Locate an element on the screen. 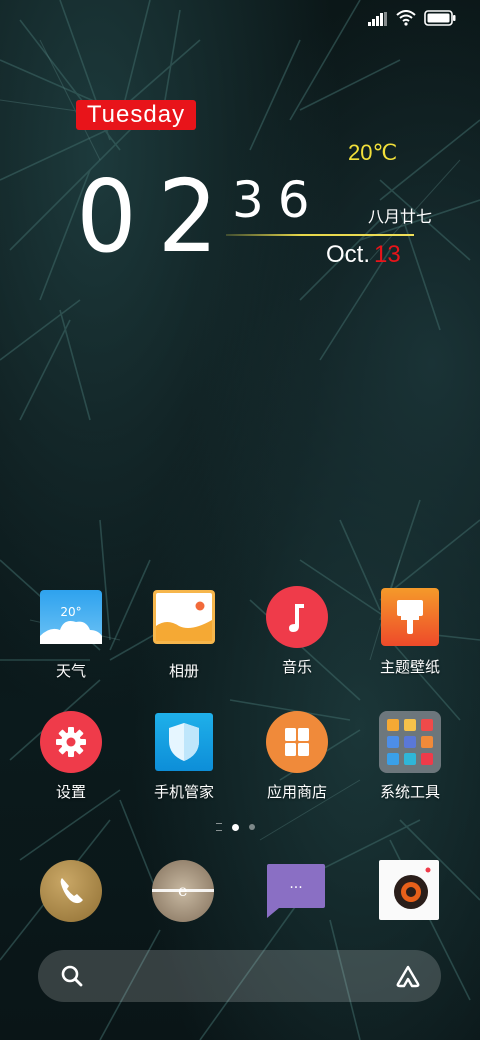 This screenshot has height=1040, width=480. app-label: 音乐 is located at coordinates (296, 667).